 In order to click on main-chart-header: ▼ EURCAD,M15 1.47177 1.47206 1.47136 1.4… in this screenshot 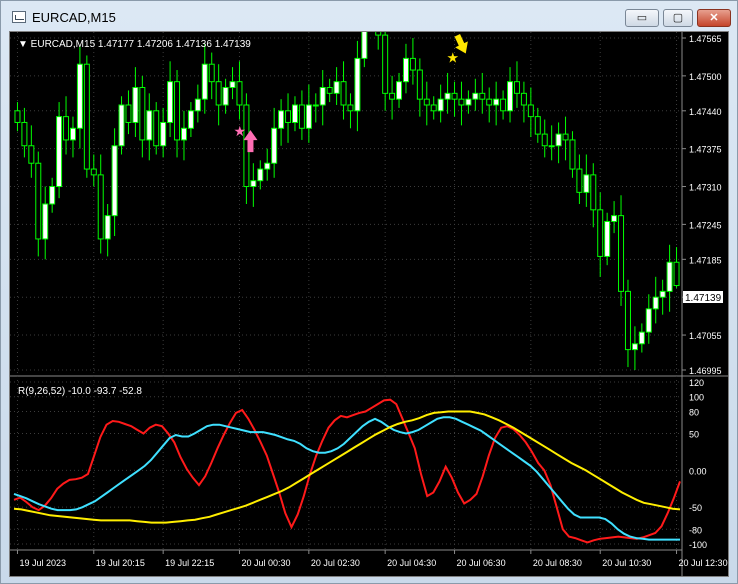, I will do `click(134, 44)`.